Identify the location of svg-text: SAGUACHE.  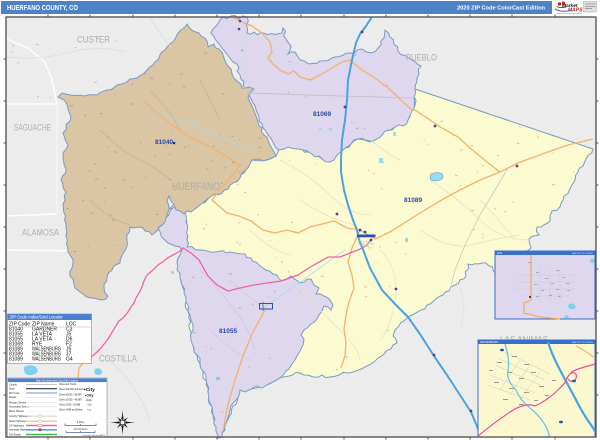
(32, 128).